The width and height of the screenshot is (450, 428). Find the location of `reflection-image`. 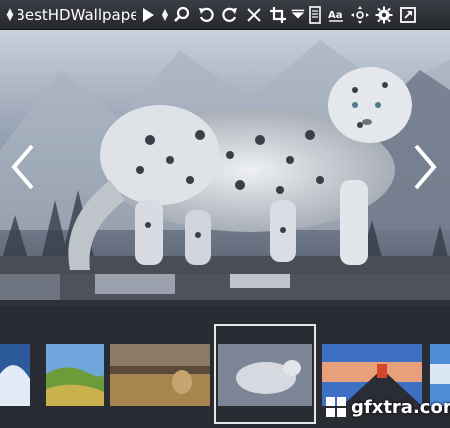

reflection-image is located at coordinates (225, 290).